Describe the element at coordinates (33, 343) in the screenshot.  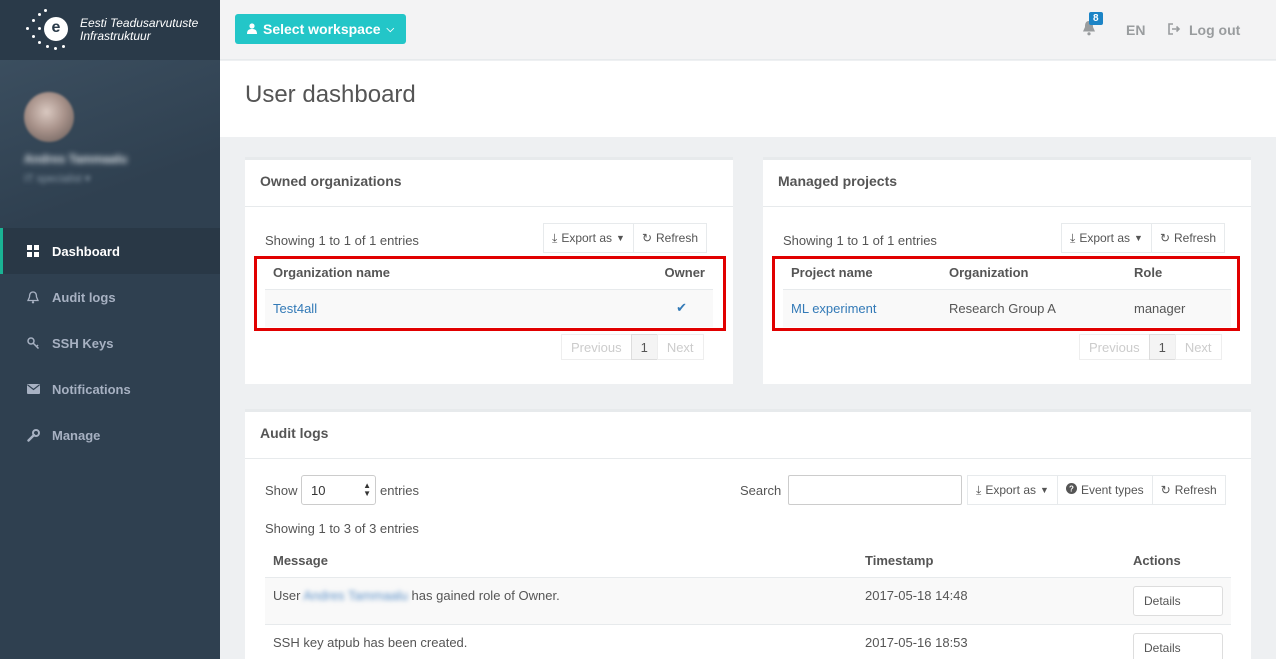
I see `key-icon` at that location.